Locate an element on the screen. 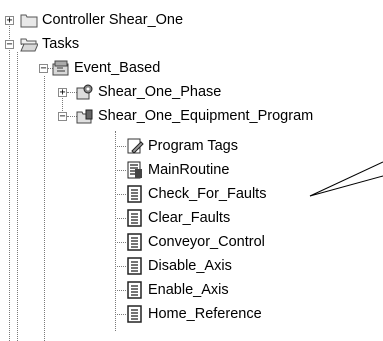 The image size is (383, 341). callout-lines is located at coordinates (346, 179).